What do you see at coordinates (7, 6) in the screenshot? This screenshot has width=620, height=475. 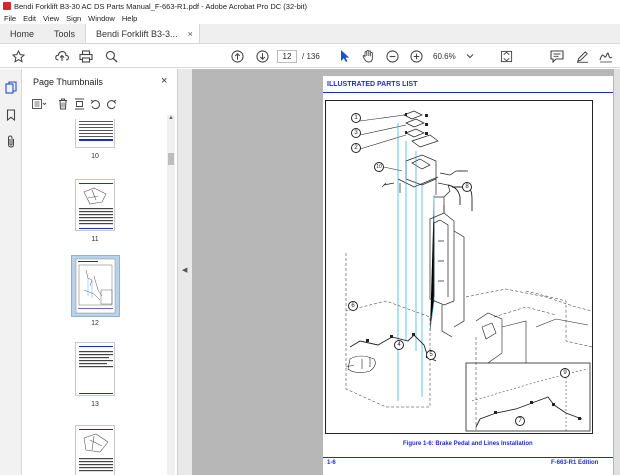 I see `acrobat-icon` at bounding box center [7, 6].